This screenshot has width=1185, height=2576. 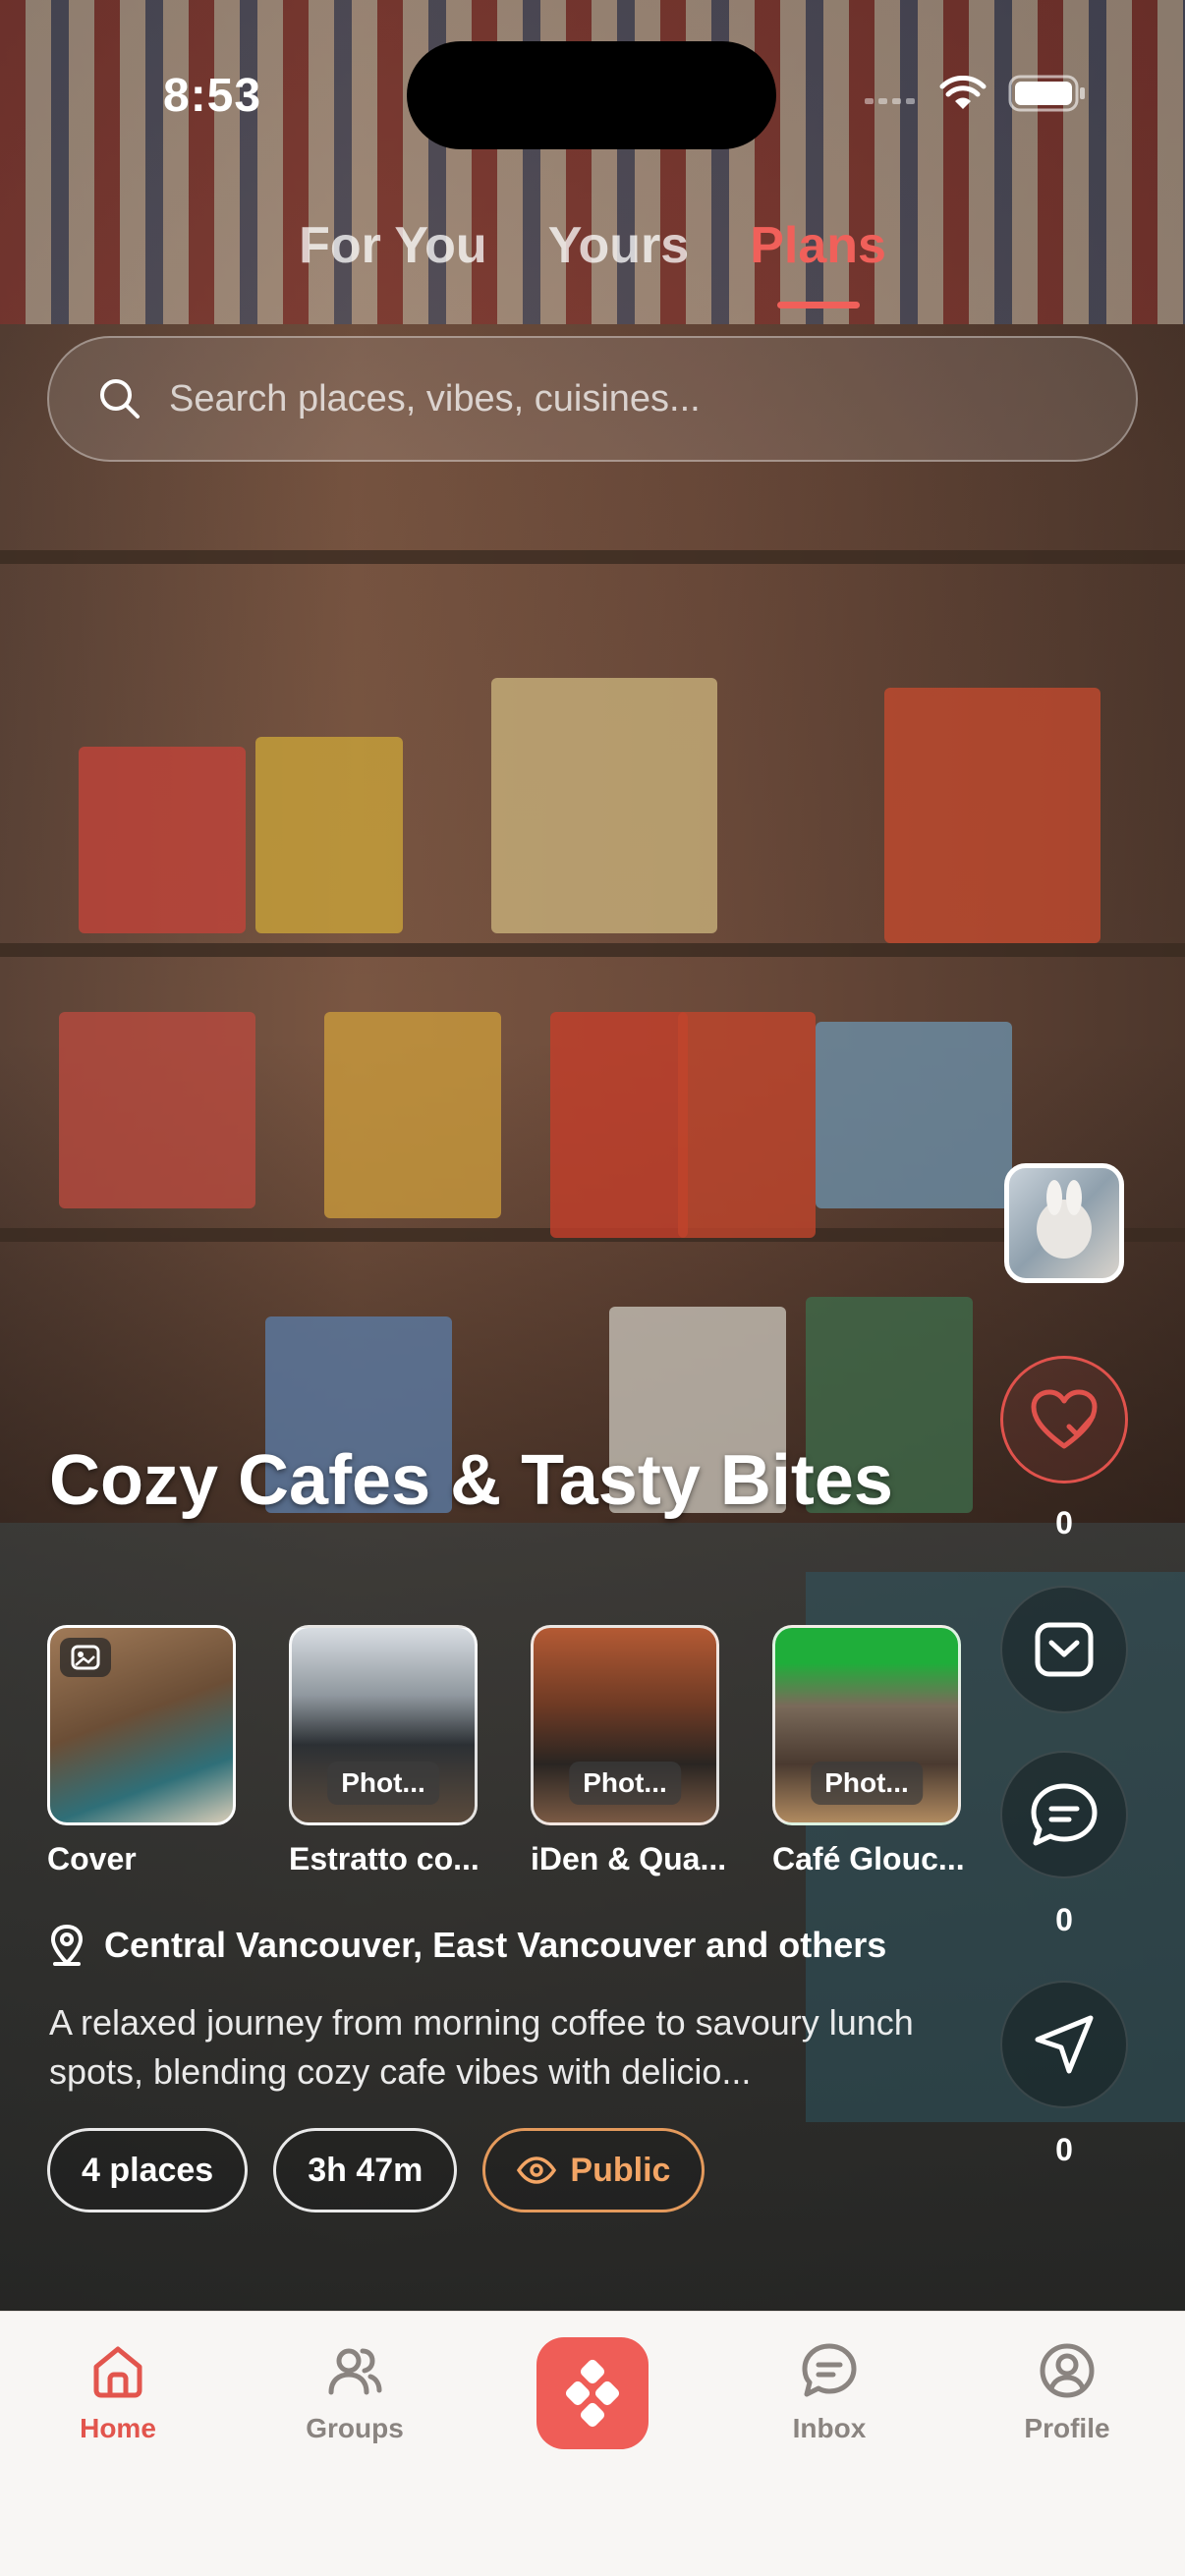 I want to click on save-button, so click(x=1064, y=1649).